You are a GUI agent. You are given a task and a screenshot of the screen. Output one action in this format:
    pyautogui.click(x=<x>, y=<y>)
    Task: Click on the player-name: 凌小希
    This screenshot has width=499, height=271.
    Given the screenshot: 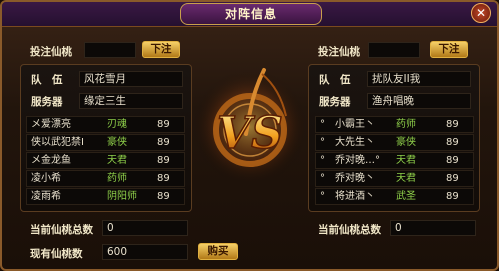 What is the action you would take?
    pyautogui.click(x=46, y=178)
    